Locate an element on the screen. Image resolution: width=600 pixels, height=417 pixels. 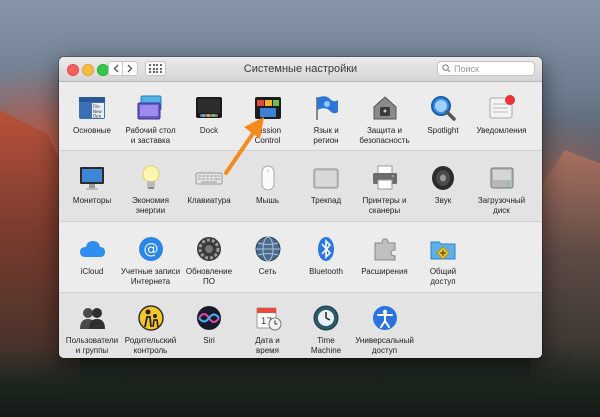
chevron-right-icon is located at coordinates (130, 68).